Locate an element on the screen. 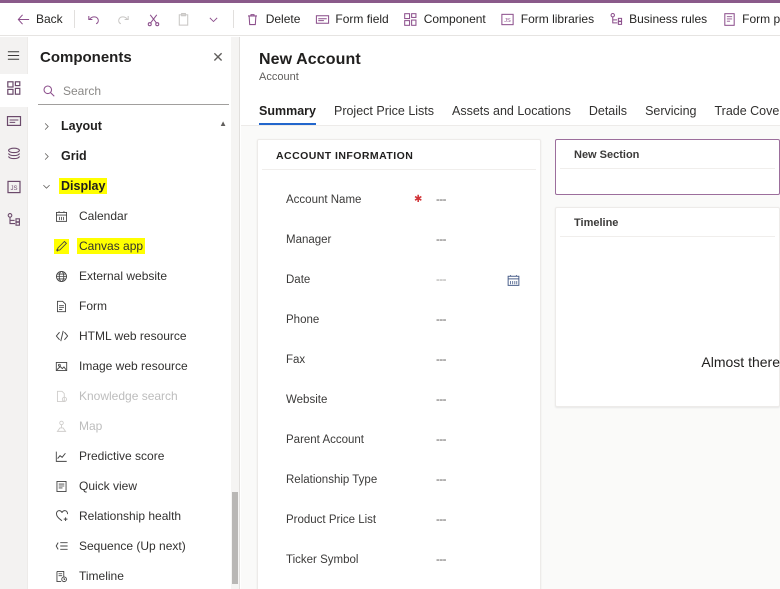 The height and width of the screenshot is (589, 780). component-item-label: Knowledge search is located at coordinates (128, 396).